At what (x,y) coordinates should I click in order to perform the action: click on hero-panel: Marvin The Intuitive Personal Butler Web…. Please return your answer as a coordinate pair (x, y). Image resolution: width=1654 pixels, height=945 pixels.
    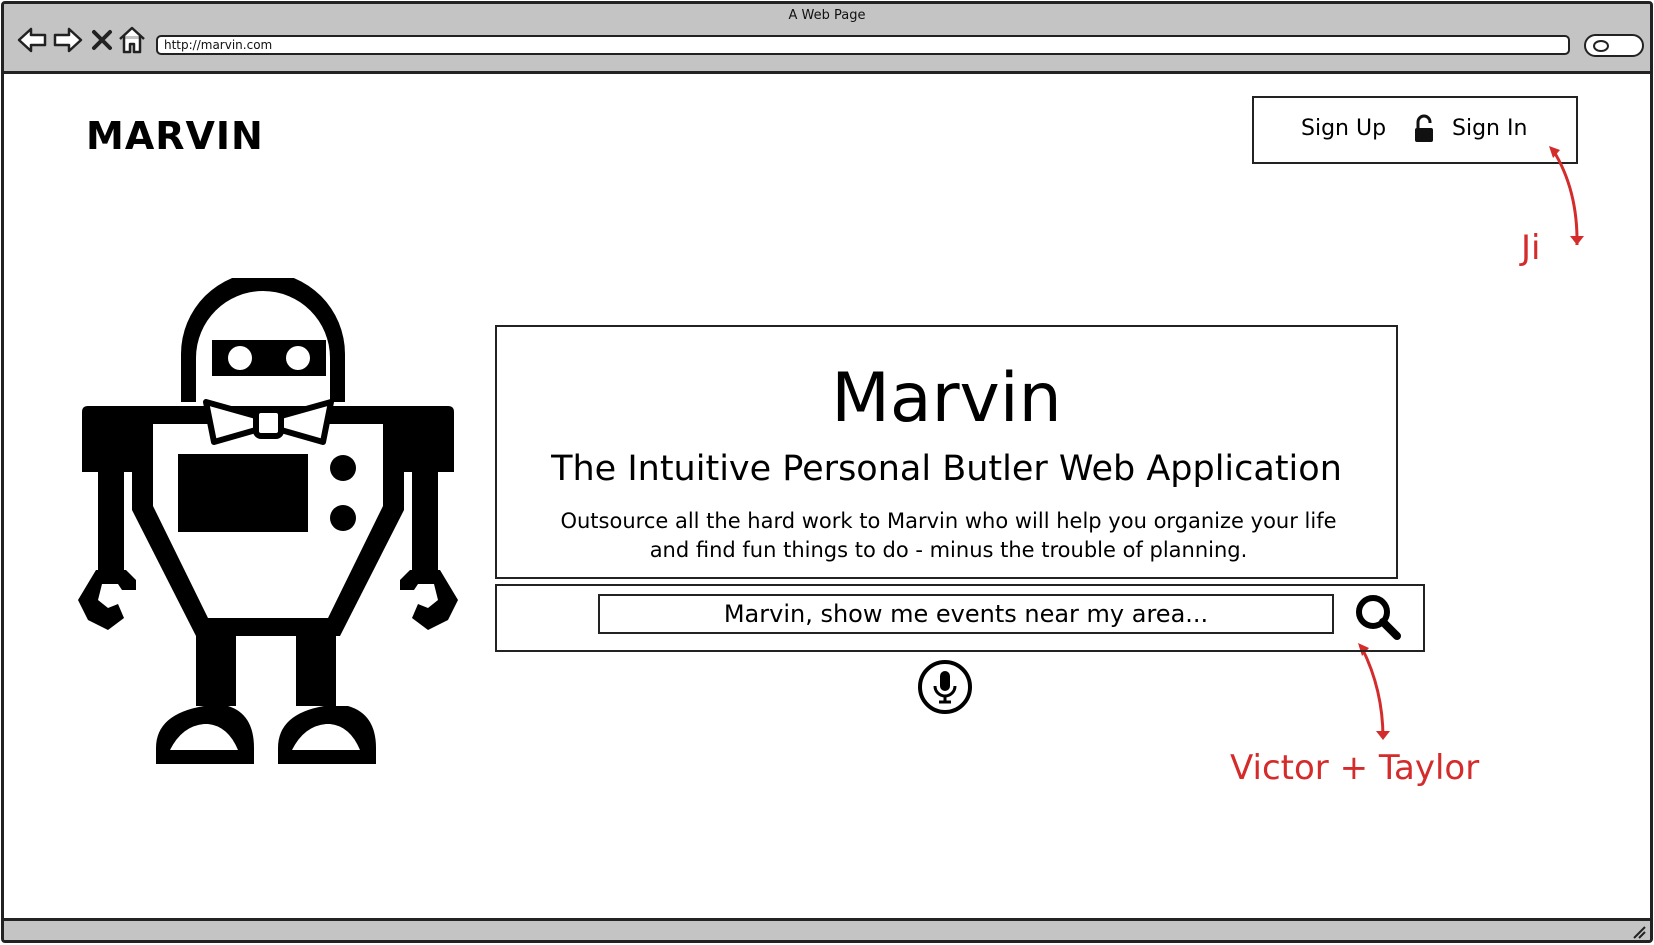
    Looking at the image, I should click on (946, 452).